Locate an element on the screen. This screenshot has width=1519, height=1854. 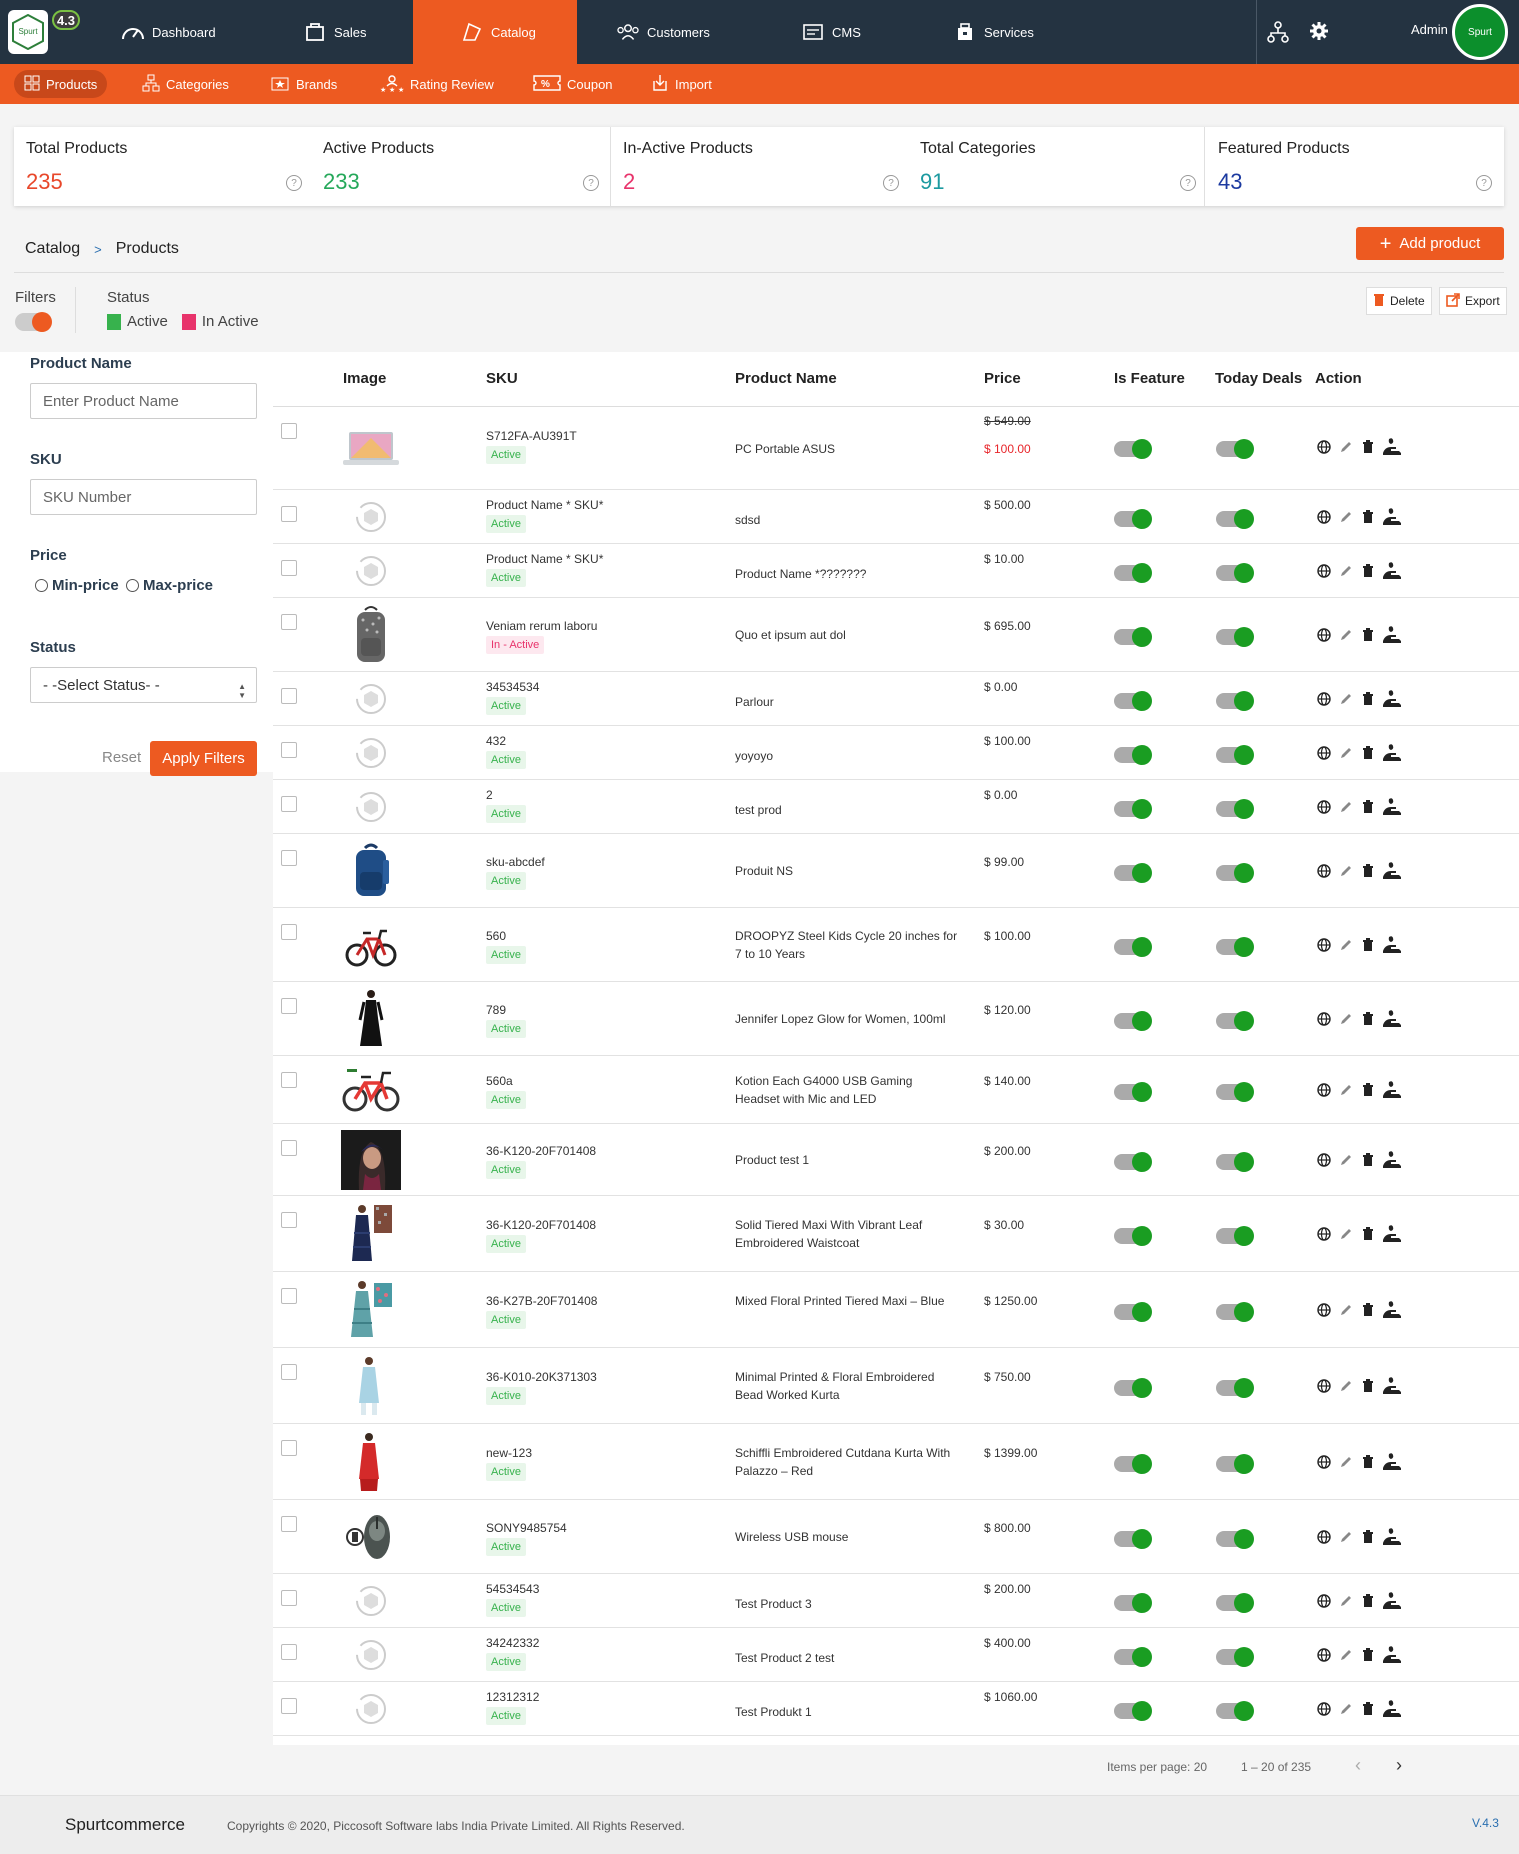
table-row: 2 Active test prod $ 0.00 is located at coordinates (896, 807).